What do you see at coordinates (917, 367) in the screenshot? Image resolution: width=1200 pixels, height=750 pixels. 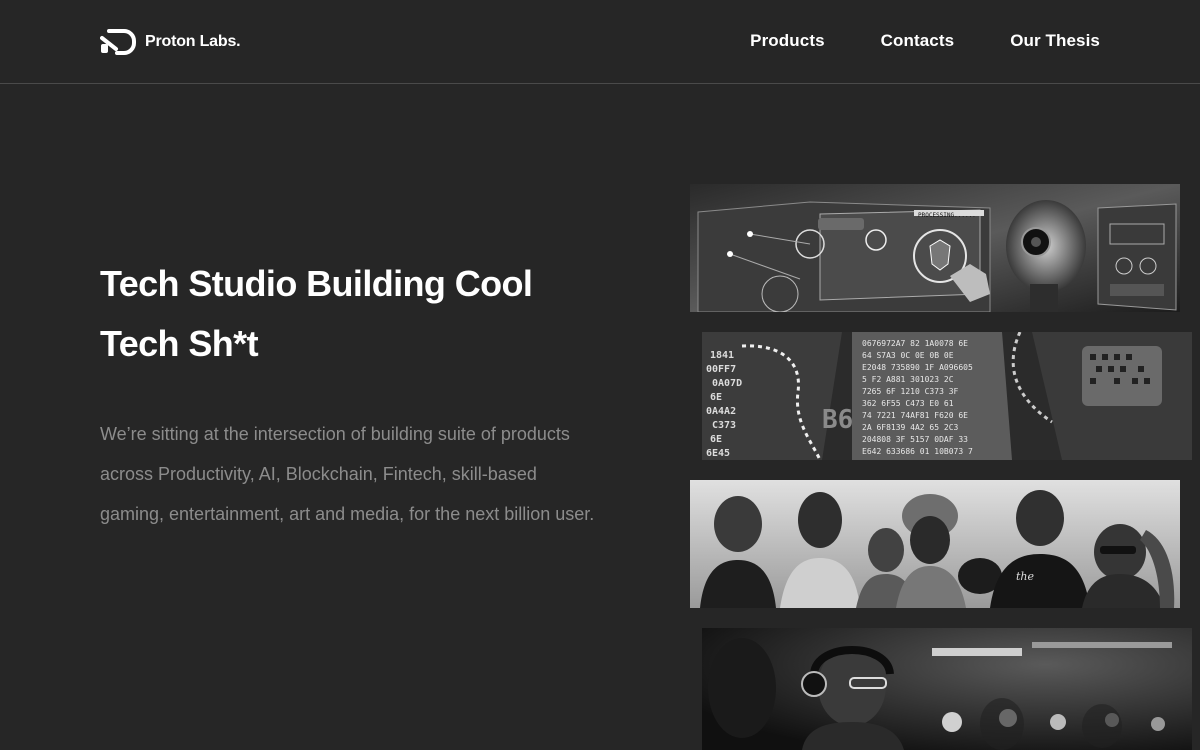 I see `svg-text: E2048 735890 1F A096605` at bounding box center [917, 367].